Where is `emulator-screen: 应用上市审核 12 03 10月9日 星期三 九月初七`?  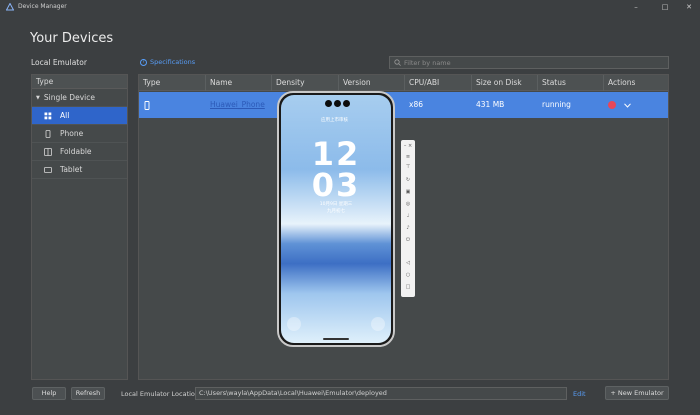 emulator-screen: 应用上市审核 12 03 10月9日 星期三 九月初七 is located at coordinates (336, 219).